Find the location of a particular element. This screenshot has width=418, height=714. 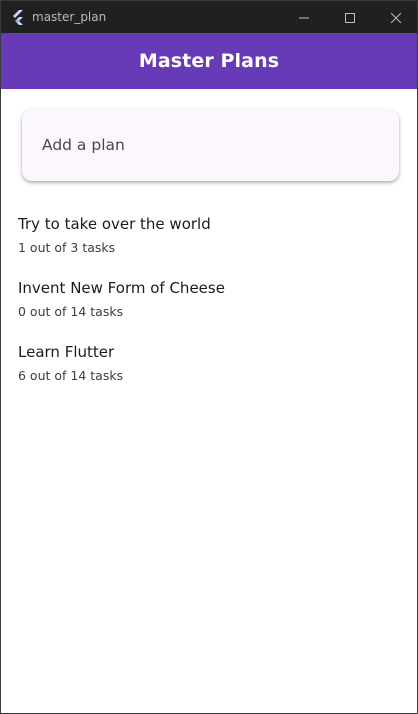

close-button is located at coordinates (395, 17).